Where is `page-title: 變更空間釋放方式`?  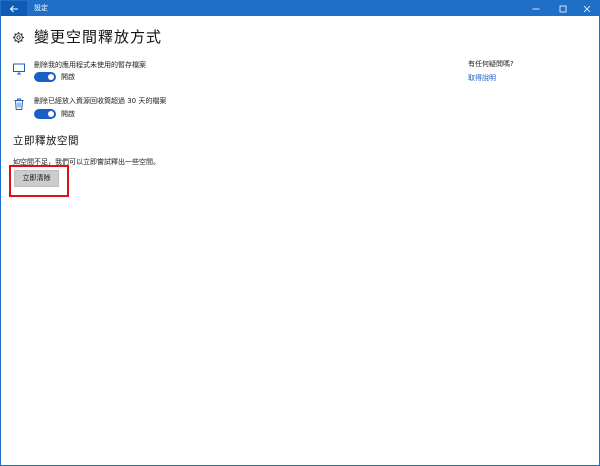 page-title: 變更空間釋放方式 is located at coordinates (98, 37).